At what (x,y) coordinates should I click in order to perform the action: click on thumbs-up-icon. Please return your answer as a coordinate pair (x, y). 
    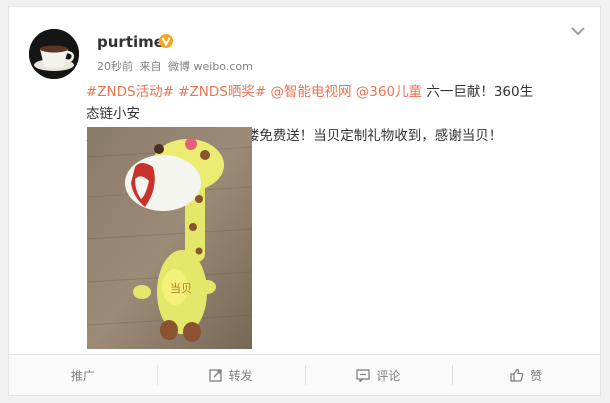
    Looking at the image, I should click on (517, 375).